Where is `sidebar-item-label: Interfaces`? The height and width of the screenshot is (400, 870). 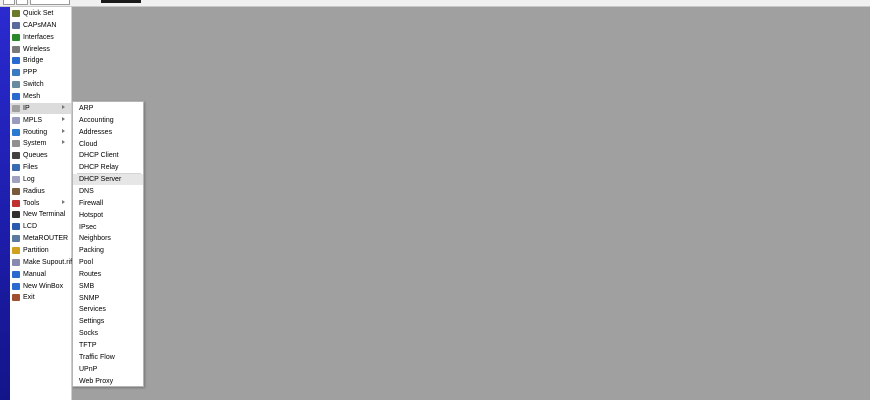
sidebar-item-label: Interfaces is located at coordinates (38, 37).